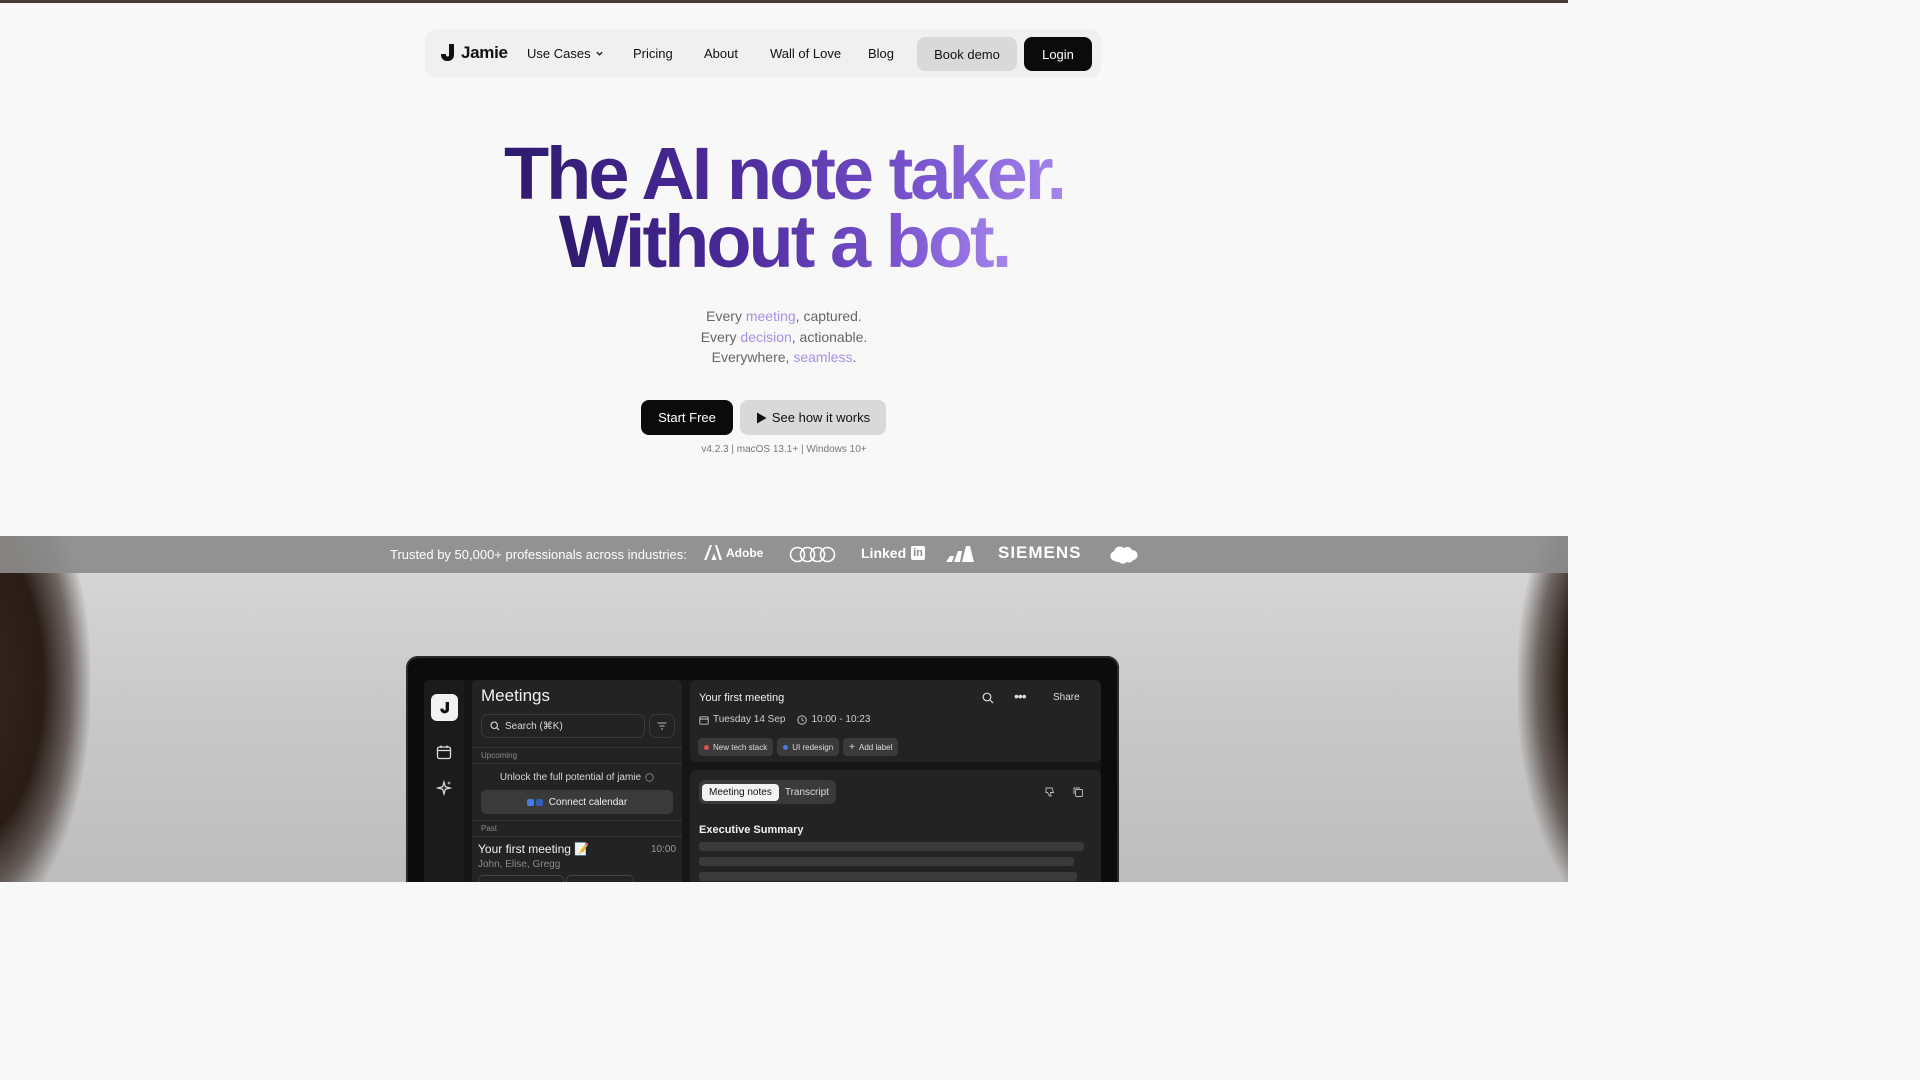 This screenshot has height=1080, width=1920. Describe the element at coordinates (565, 53) in the screenshot. I see `nav-use-cases: Use Cases` at that location.